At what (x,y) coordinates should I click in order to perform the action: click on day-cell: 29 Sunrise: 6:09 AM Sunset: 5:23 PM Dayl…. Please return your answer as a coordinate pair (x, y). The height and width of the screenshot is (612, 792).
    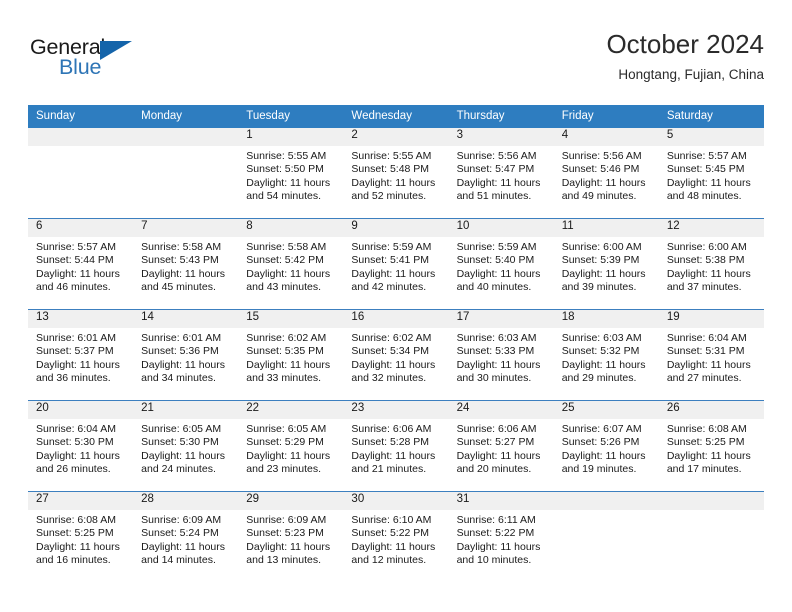
    Looking at the image, I should click on (291, 536).